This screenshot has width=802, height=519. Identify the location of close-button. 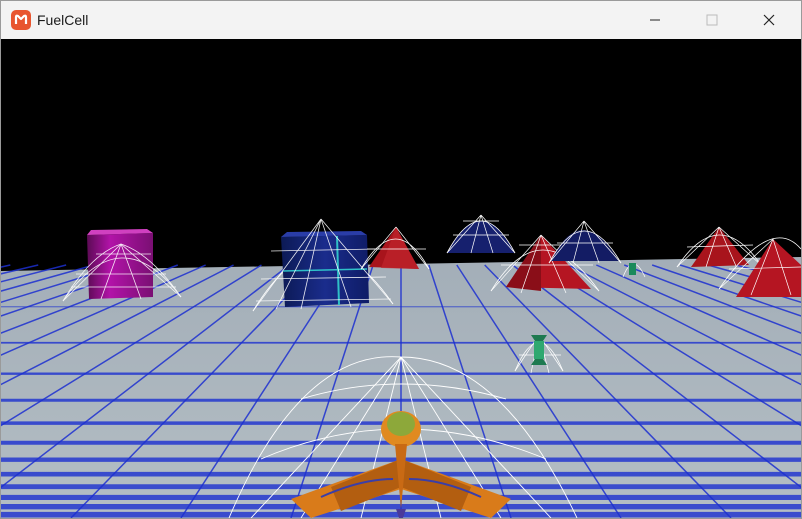
(769, 20).